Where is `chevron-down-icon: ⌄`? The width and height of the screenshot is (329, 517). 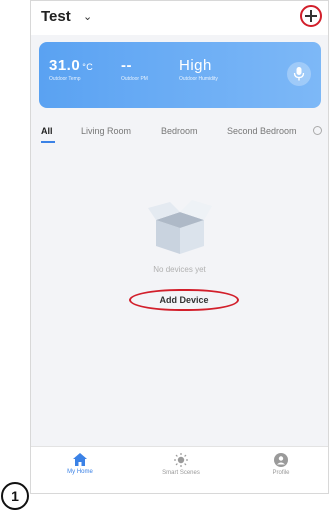 chevron-down-icon: ⌄ is located at coordinates (87, 16).